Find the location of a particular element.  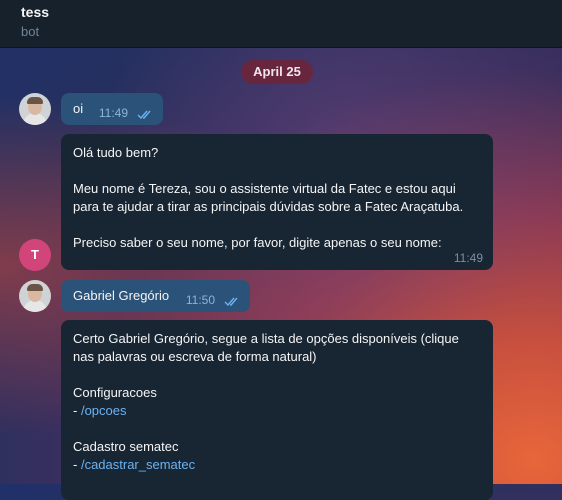

command-line: - /cadastrar_sematec is located at coordinates (134, 464).